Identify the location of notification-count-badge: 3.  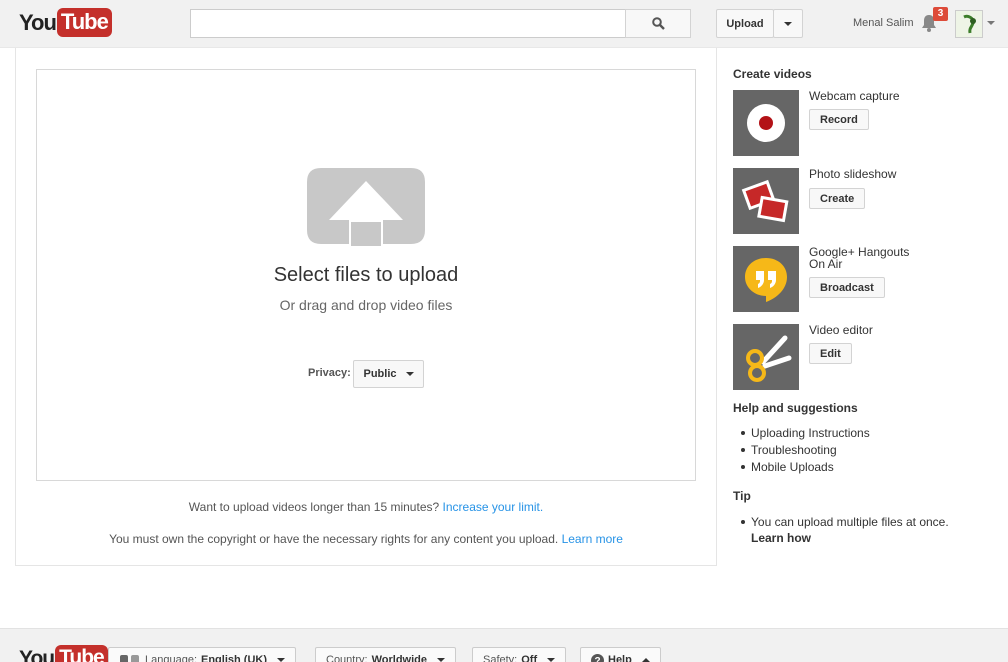
(940, 14).